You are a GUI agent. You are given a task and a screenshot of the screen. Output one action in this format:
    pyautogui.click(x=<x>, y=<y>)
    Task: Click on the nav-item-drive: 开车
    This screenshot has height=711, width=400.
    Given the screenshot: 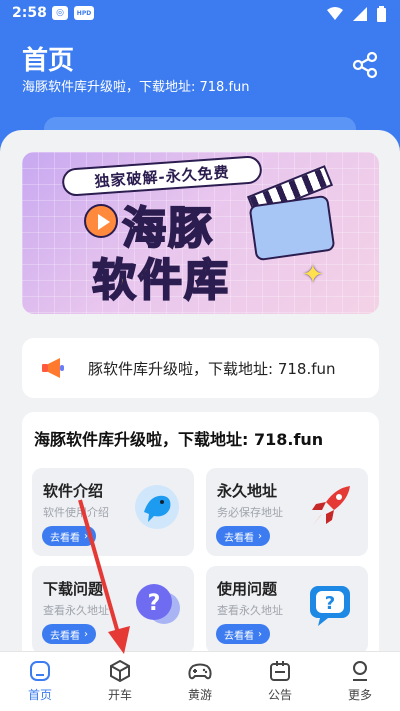 What is the action you would take?
    pyautogui.click(x=120, y=681)
    